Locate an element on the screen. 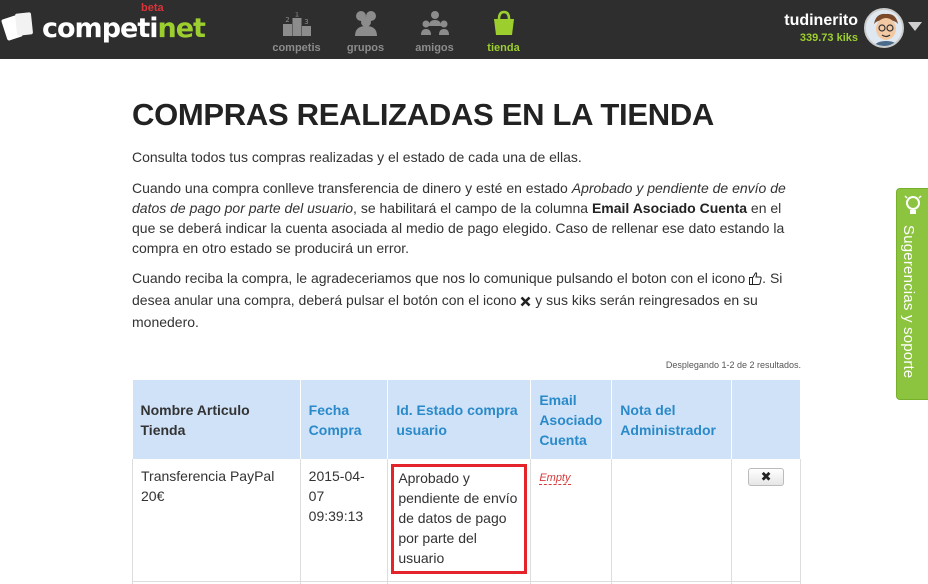 The height and width of the screenshot is (584, 928). page-title: COMPRAS REALIZADAS EN LA TIENDA is located at coordinates (423, 114).